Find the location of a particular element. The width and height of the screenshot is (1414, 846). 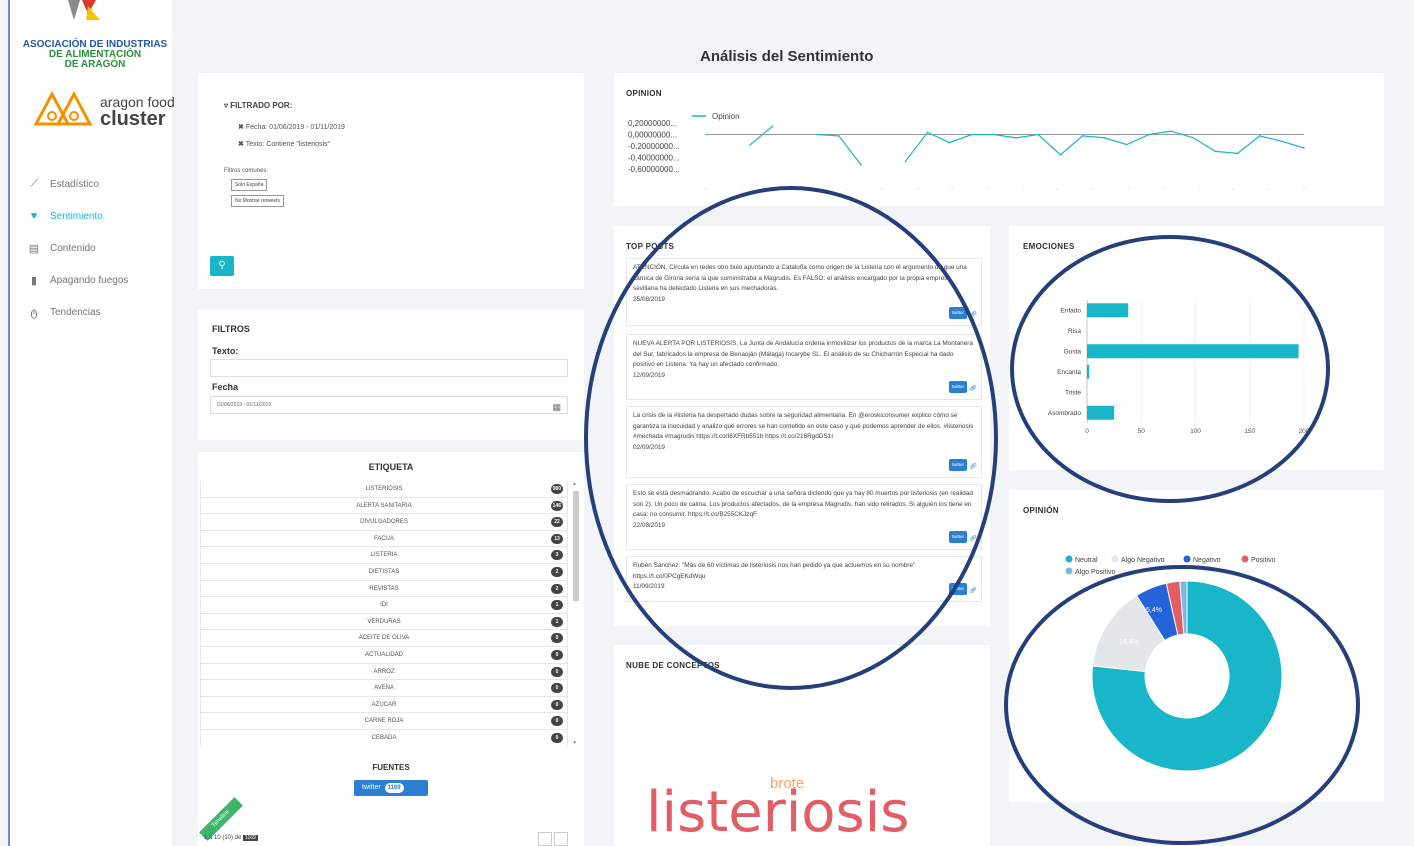

twitter-source-button: twitter 1169 is located at coordinates (391, 788).